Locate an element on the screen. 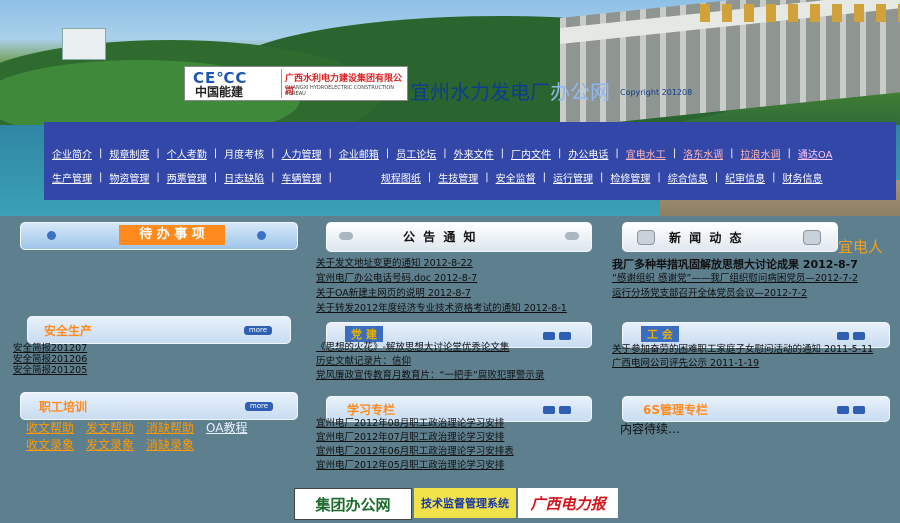 The width and height of the screenshot is (900, 523). todo-title: 待 办 事 项 is located at coordinates (172, 235).